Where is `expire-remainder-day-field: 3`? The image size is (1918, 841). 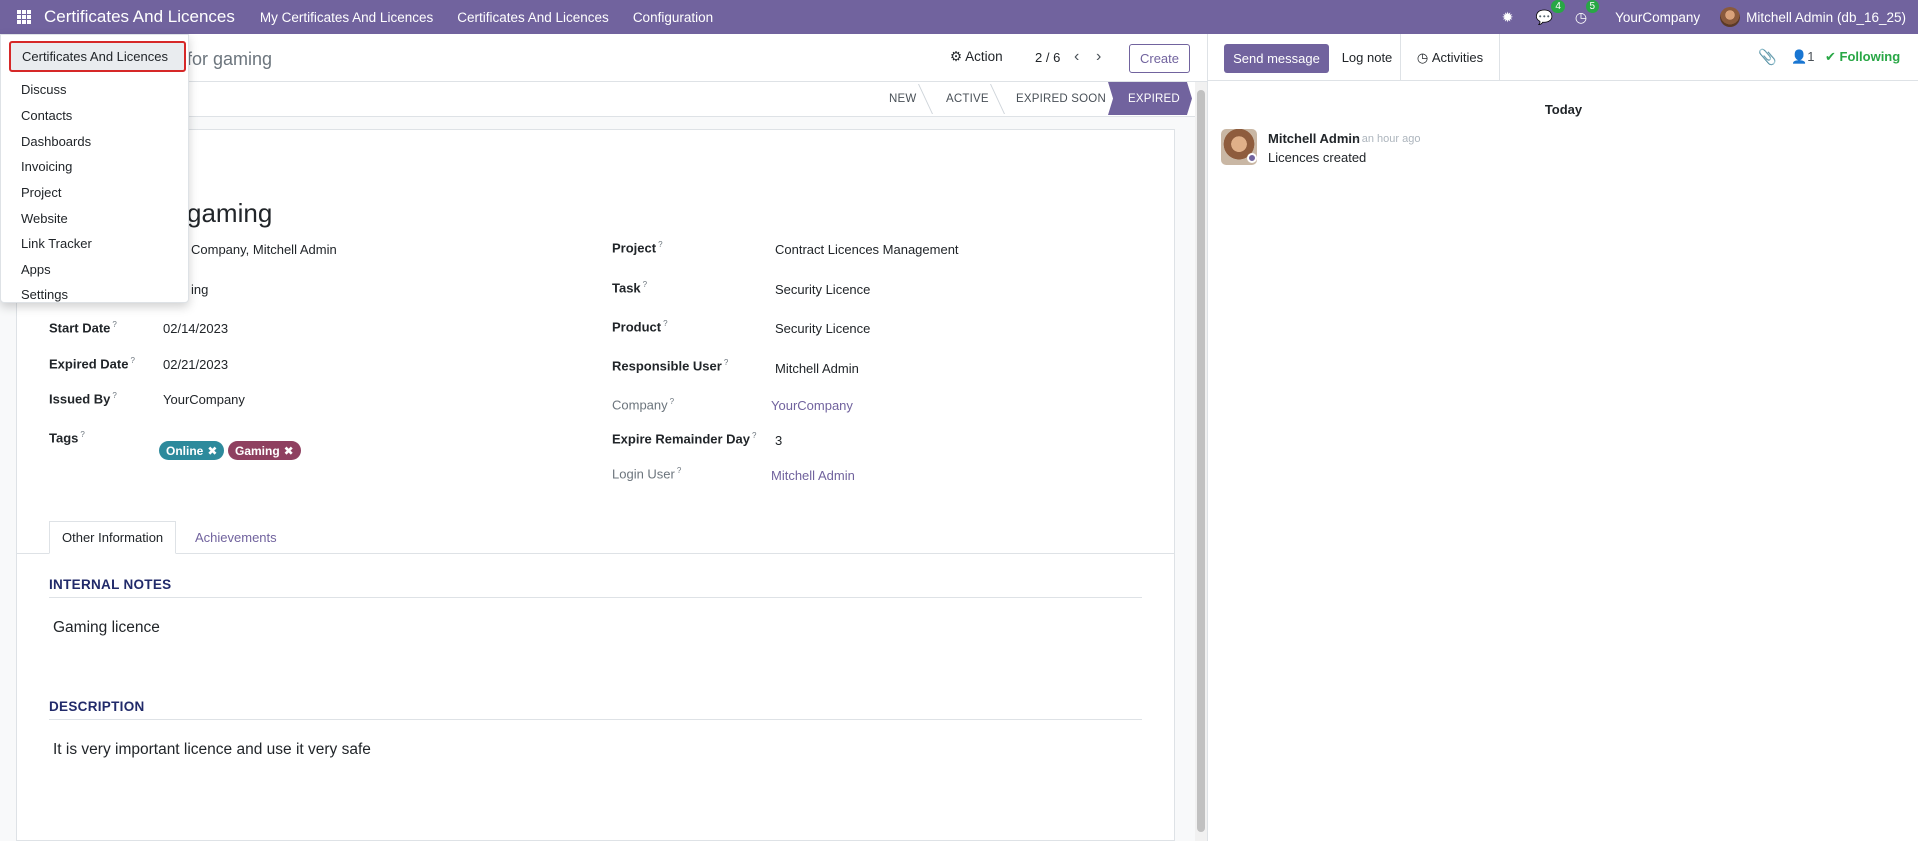
expire-remainder-day-field: 3 is located at coordinates (778, 440).